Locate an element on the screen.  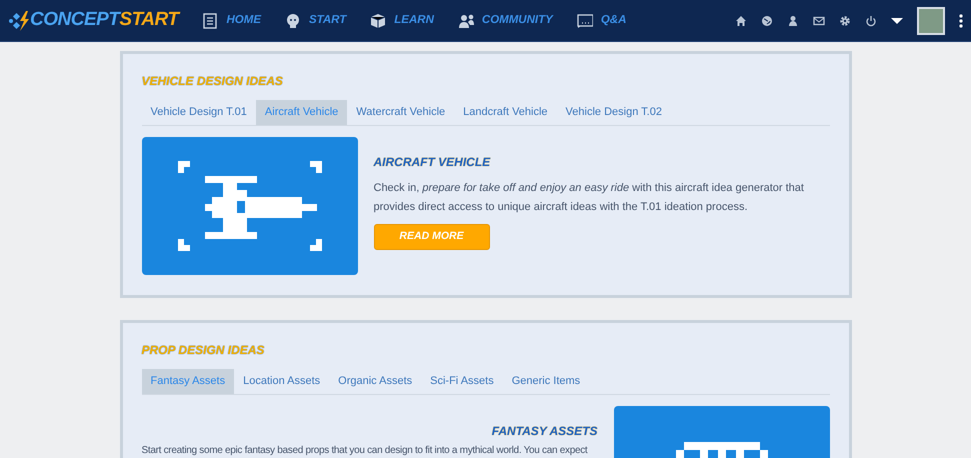
home-icon is located at coordinates (741, 20).